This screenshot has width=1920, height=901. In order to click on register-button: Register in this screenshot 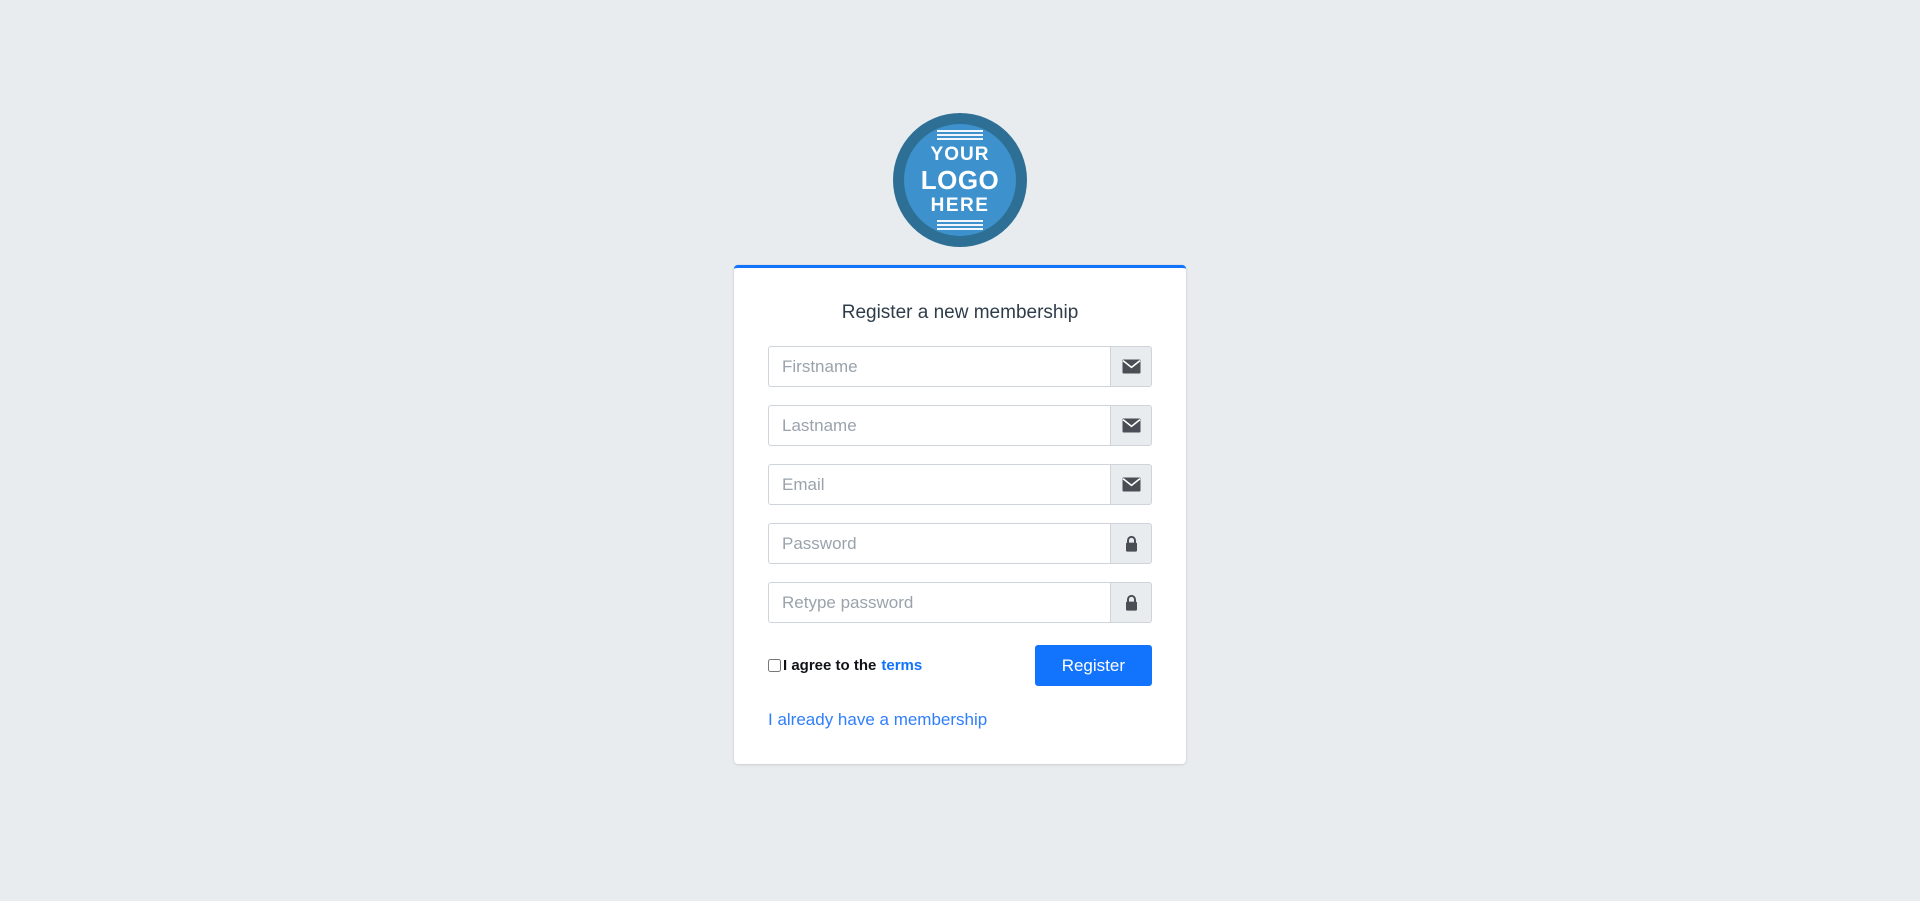, I will do `click(1093, 665)`.